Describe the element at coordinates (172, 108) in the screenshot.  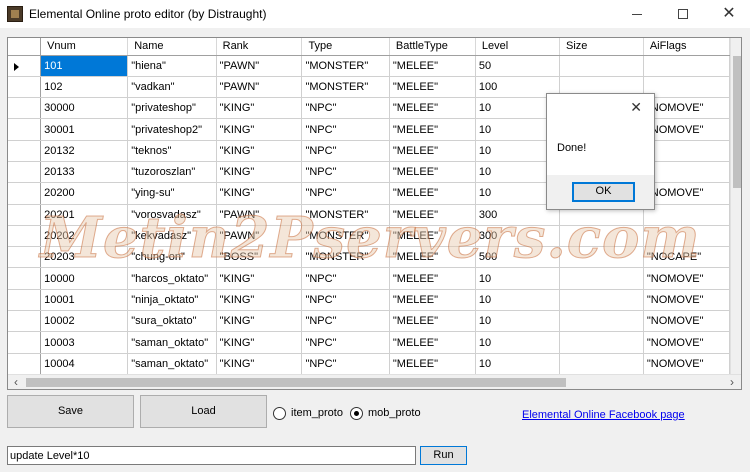
I see `cell-name: "privateshop"` at that location.